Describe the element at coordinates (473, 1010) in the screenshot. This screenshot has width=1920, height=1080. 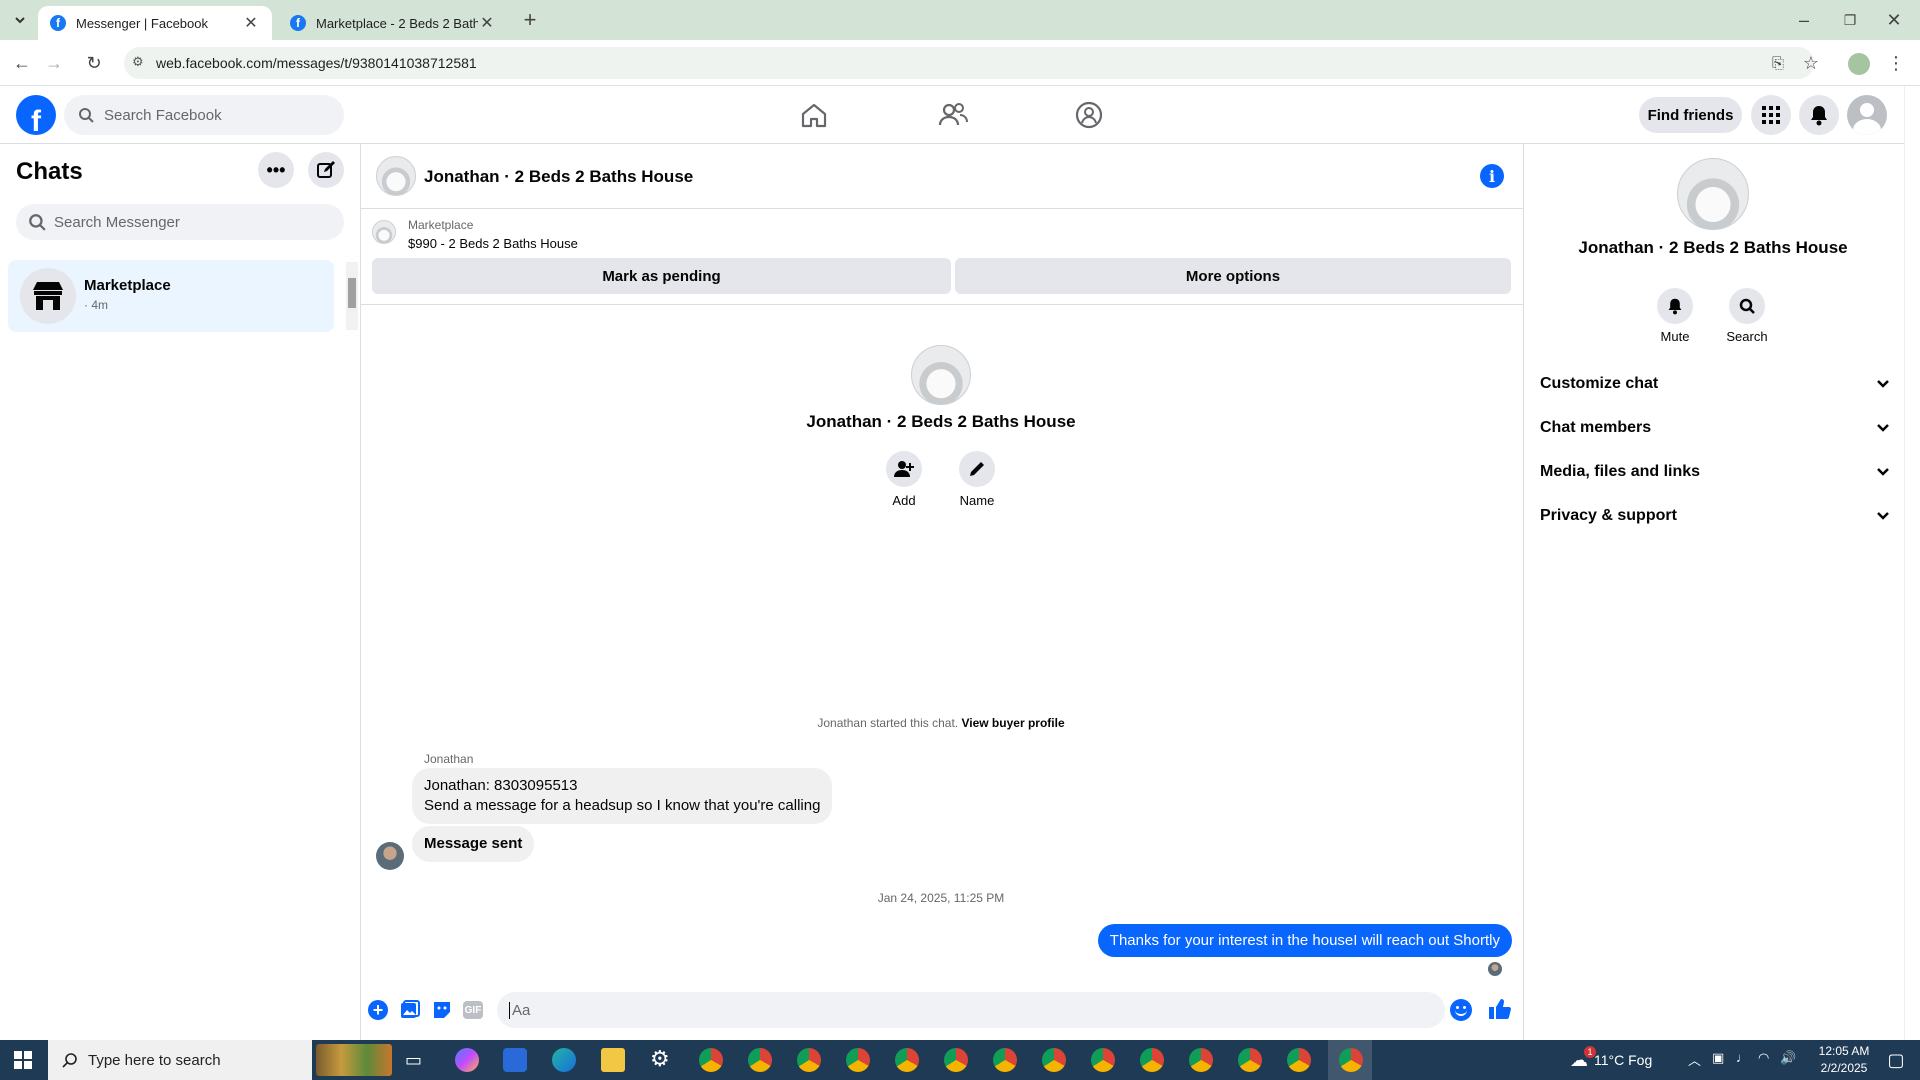
I see `gif-icon: GIF` at that location.